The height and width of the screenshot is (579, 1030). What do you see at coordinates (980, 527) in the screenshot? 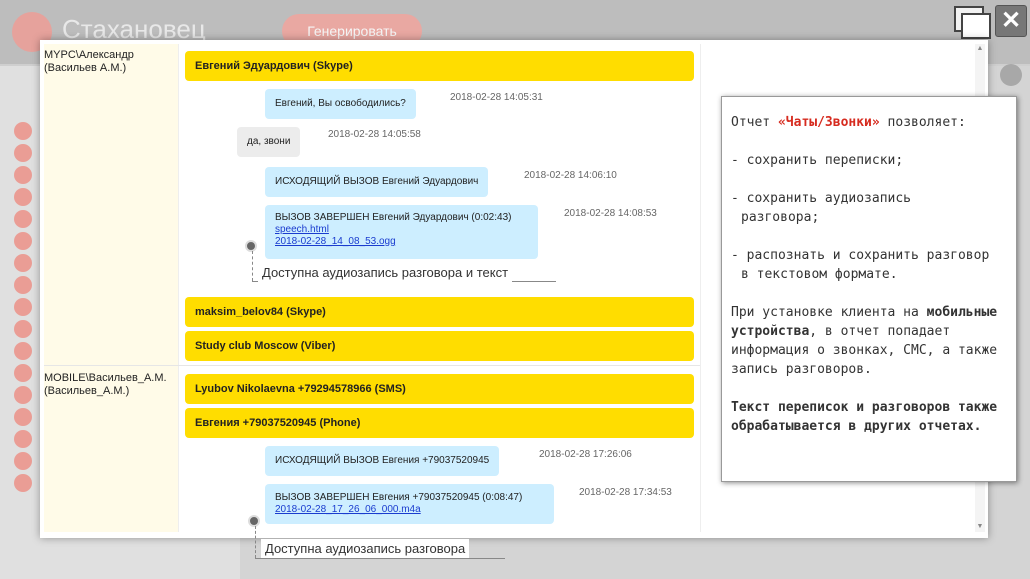
I see `scroll-down-arrow-icon: ▼` at bounding box center [980, 527].